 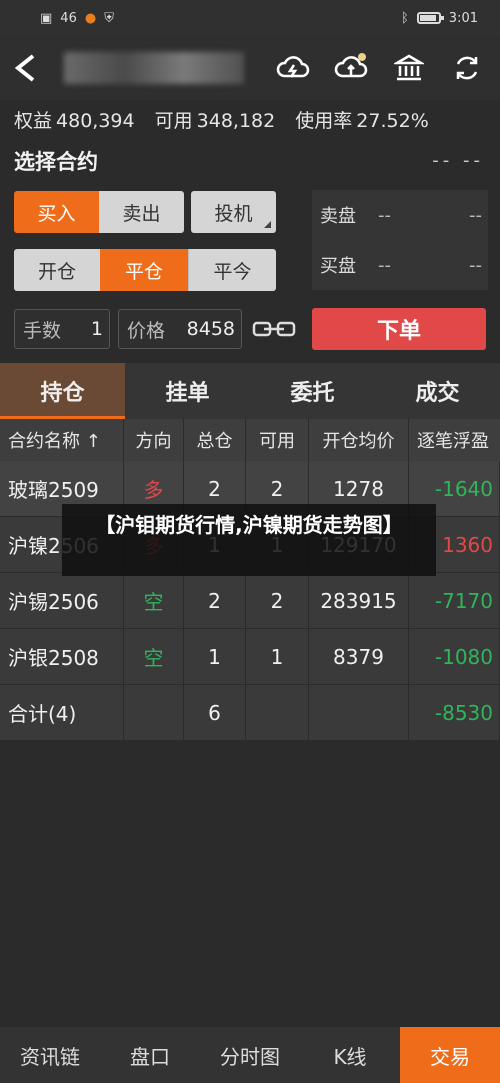 I want to click on bid-label: 买盘, so click(x=338, y=266).